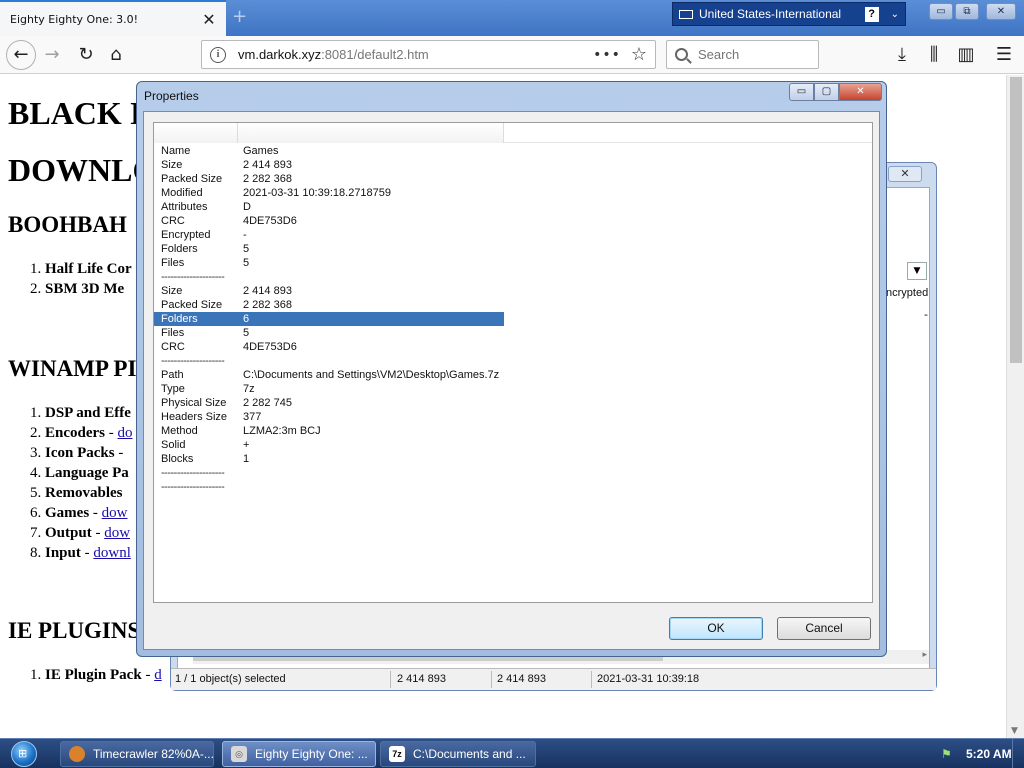  I want to click on show-desktop-button, so click(1018, 753).